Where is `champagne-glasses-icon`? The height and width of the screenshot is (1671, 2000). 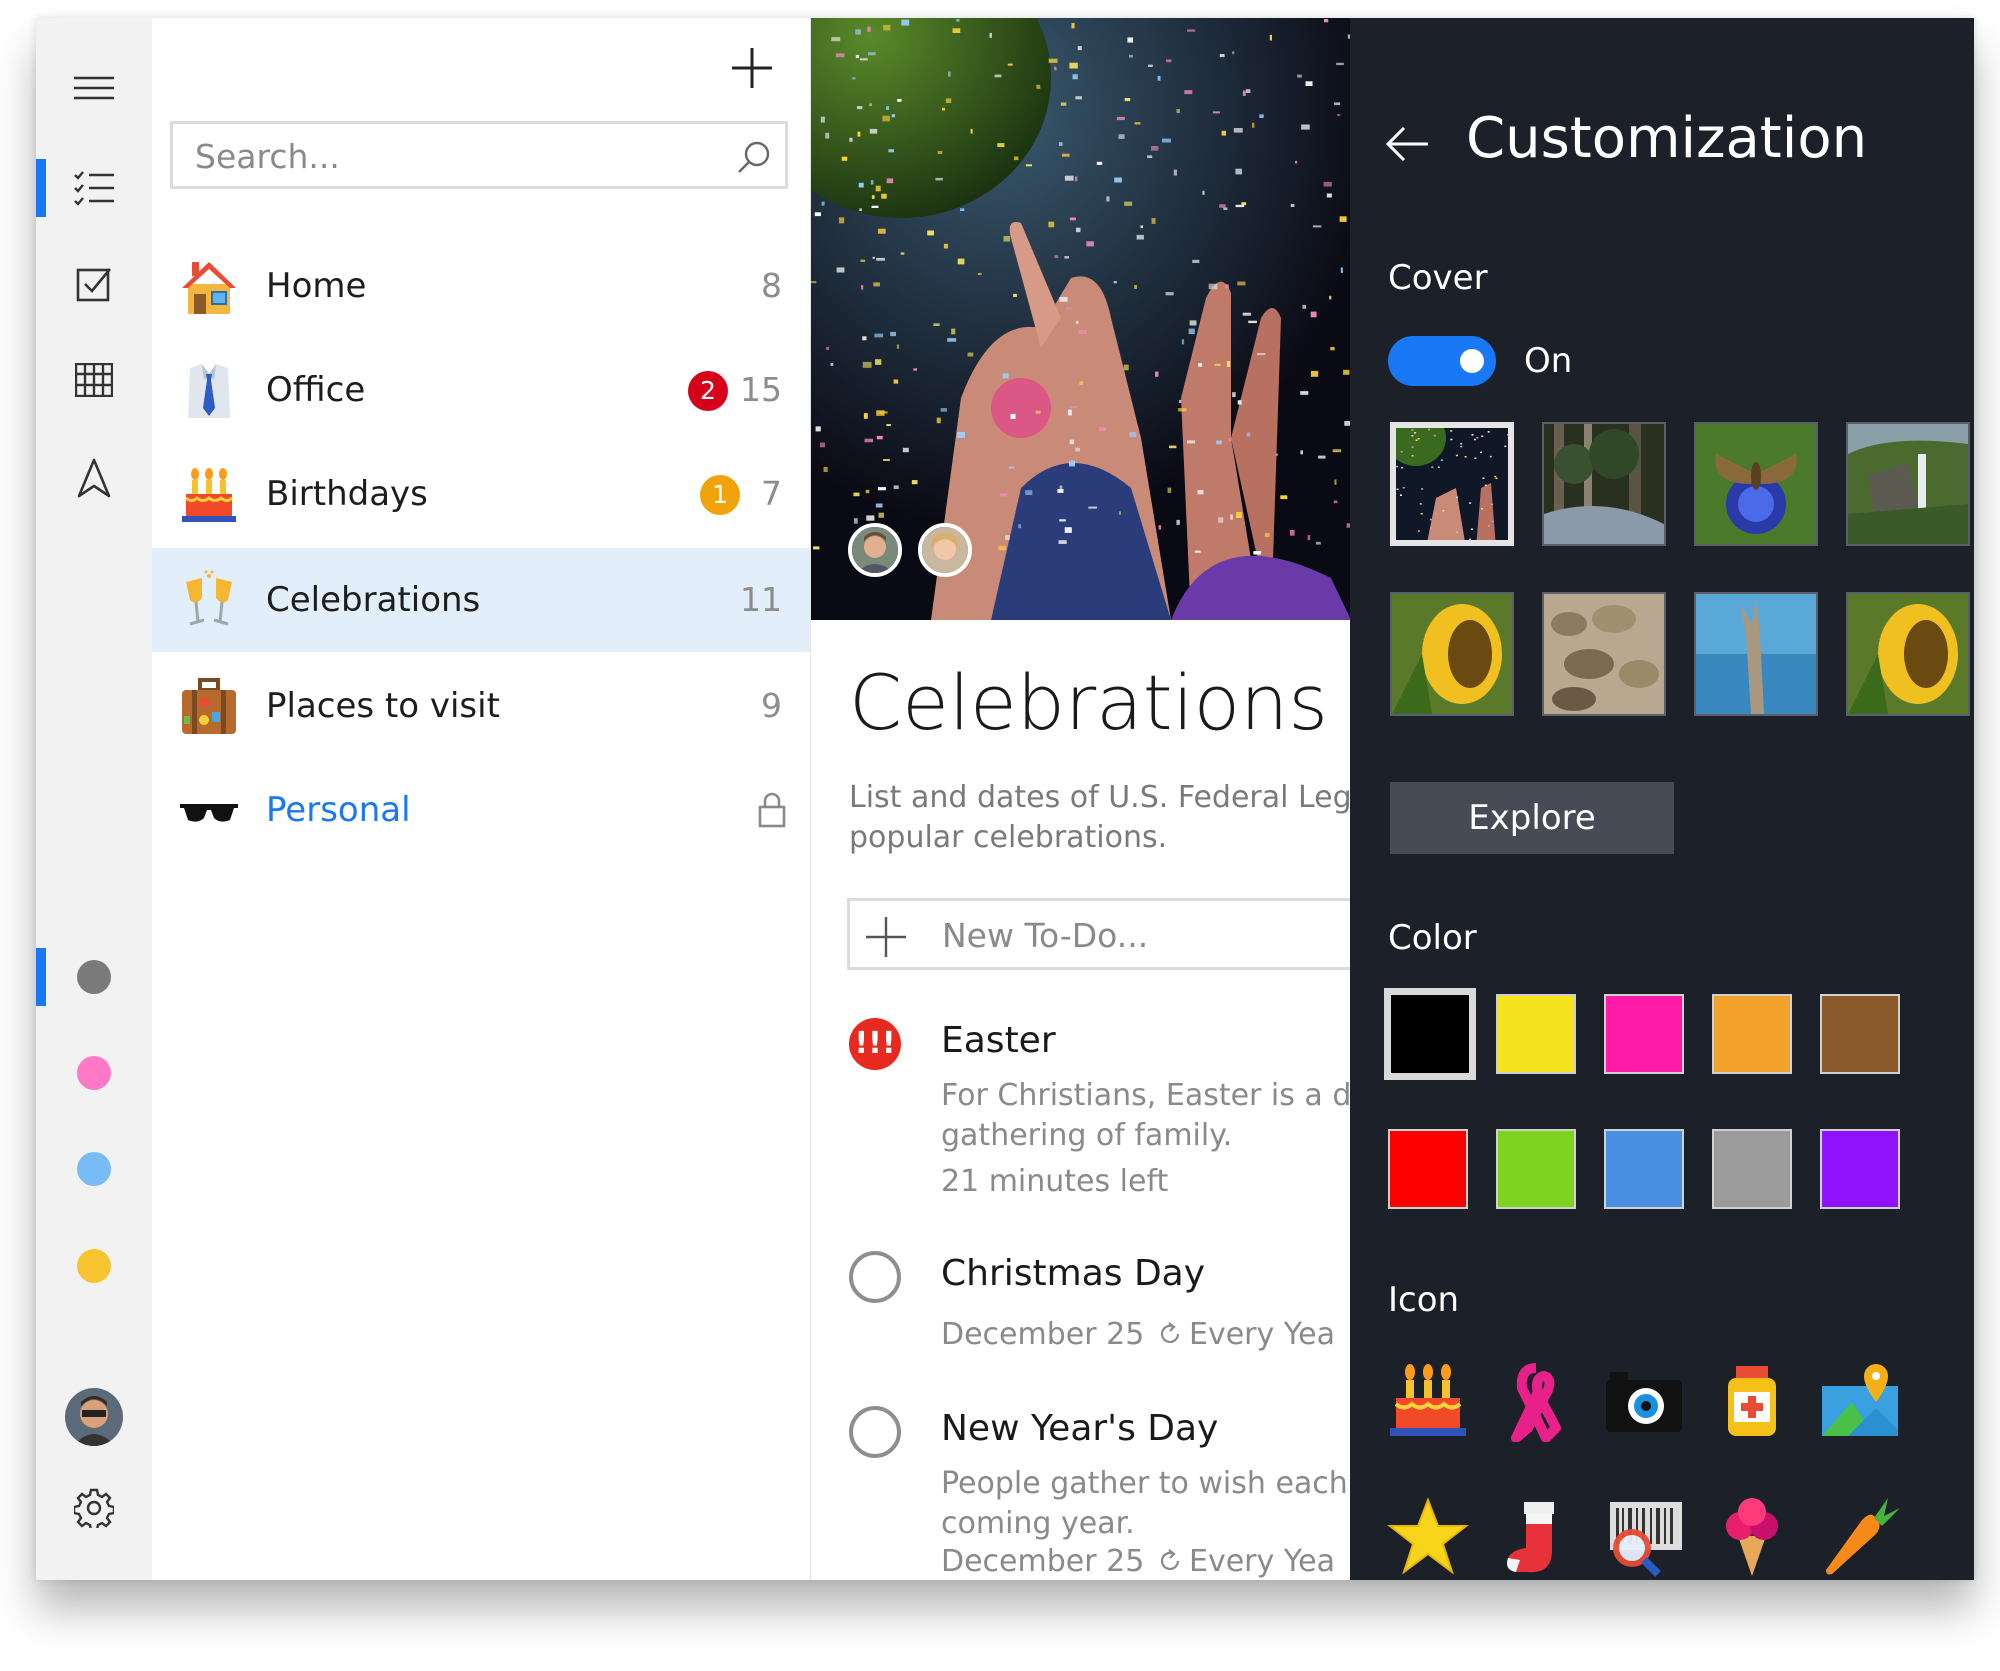
champagne-glasses-icon is located at coordinates (209, 598).